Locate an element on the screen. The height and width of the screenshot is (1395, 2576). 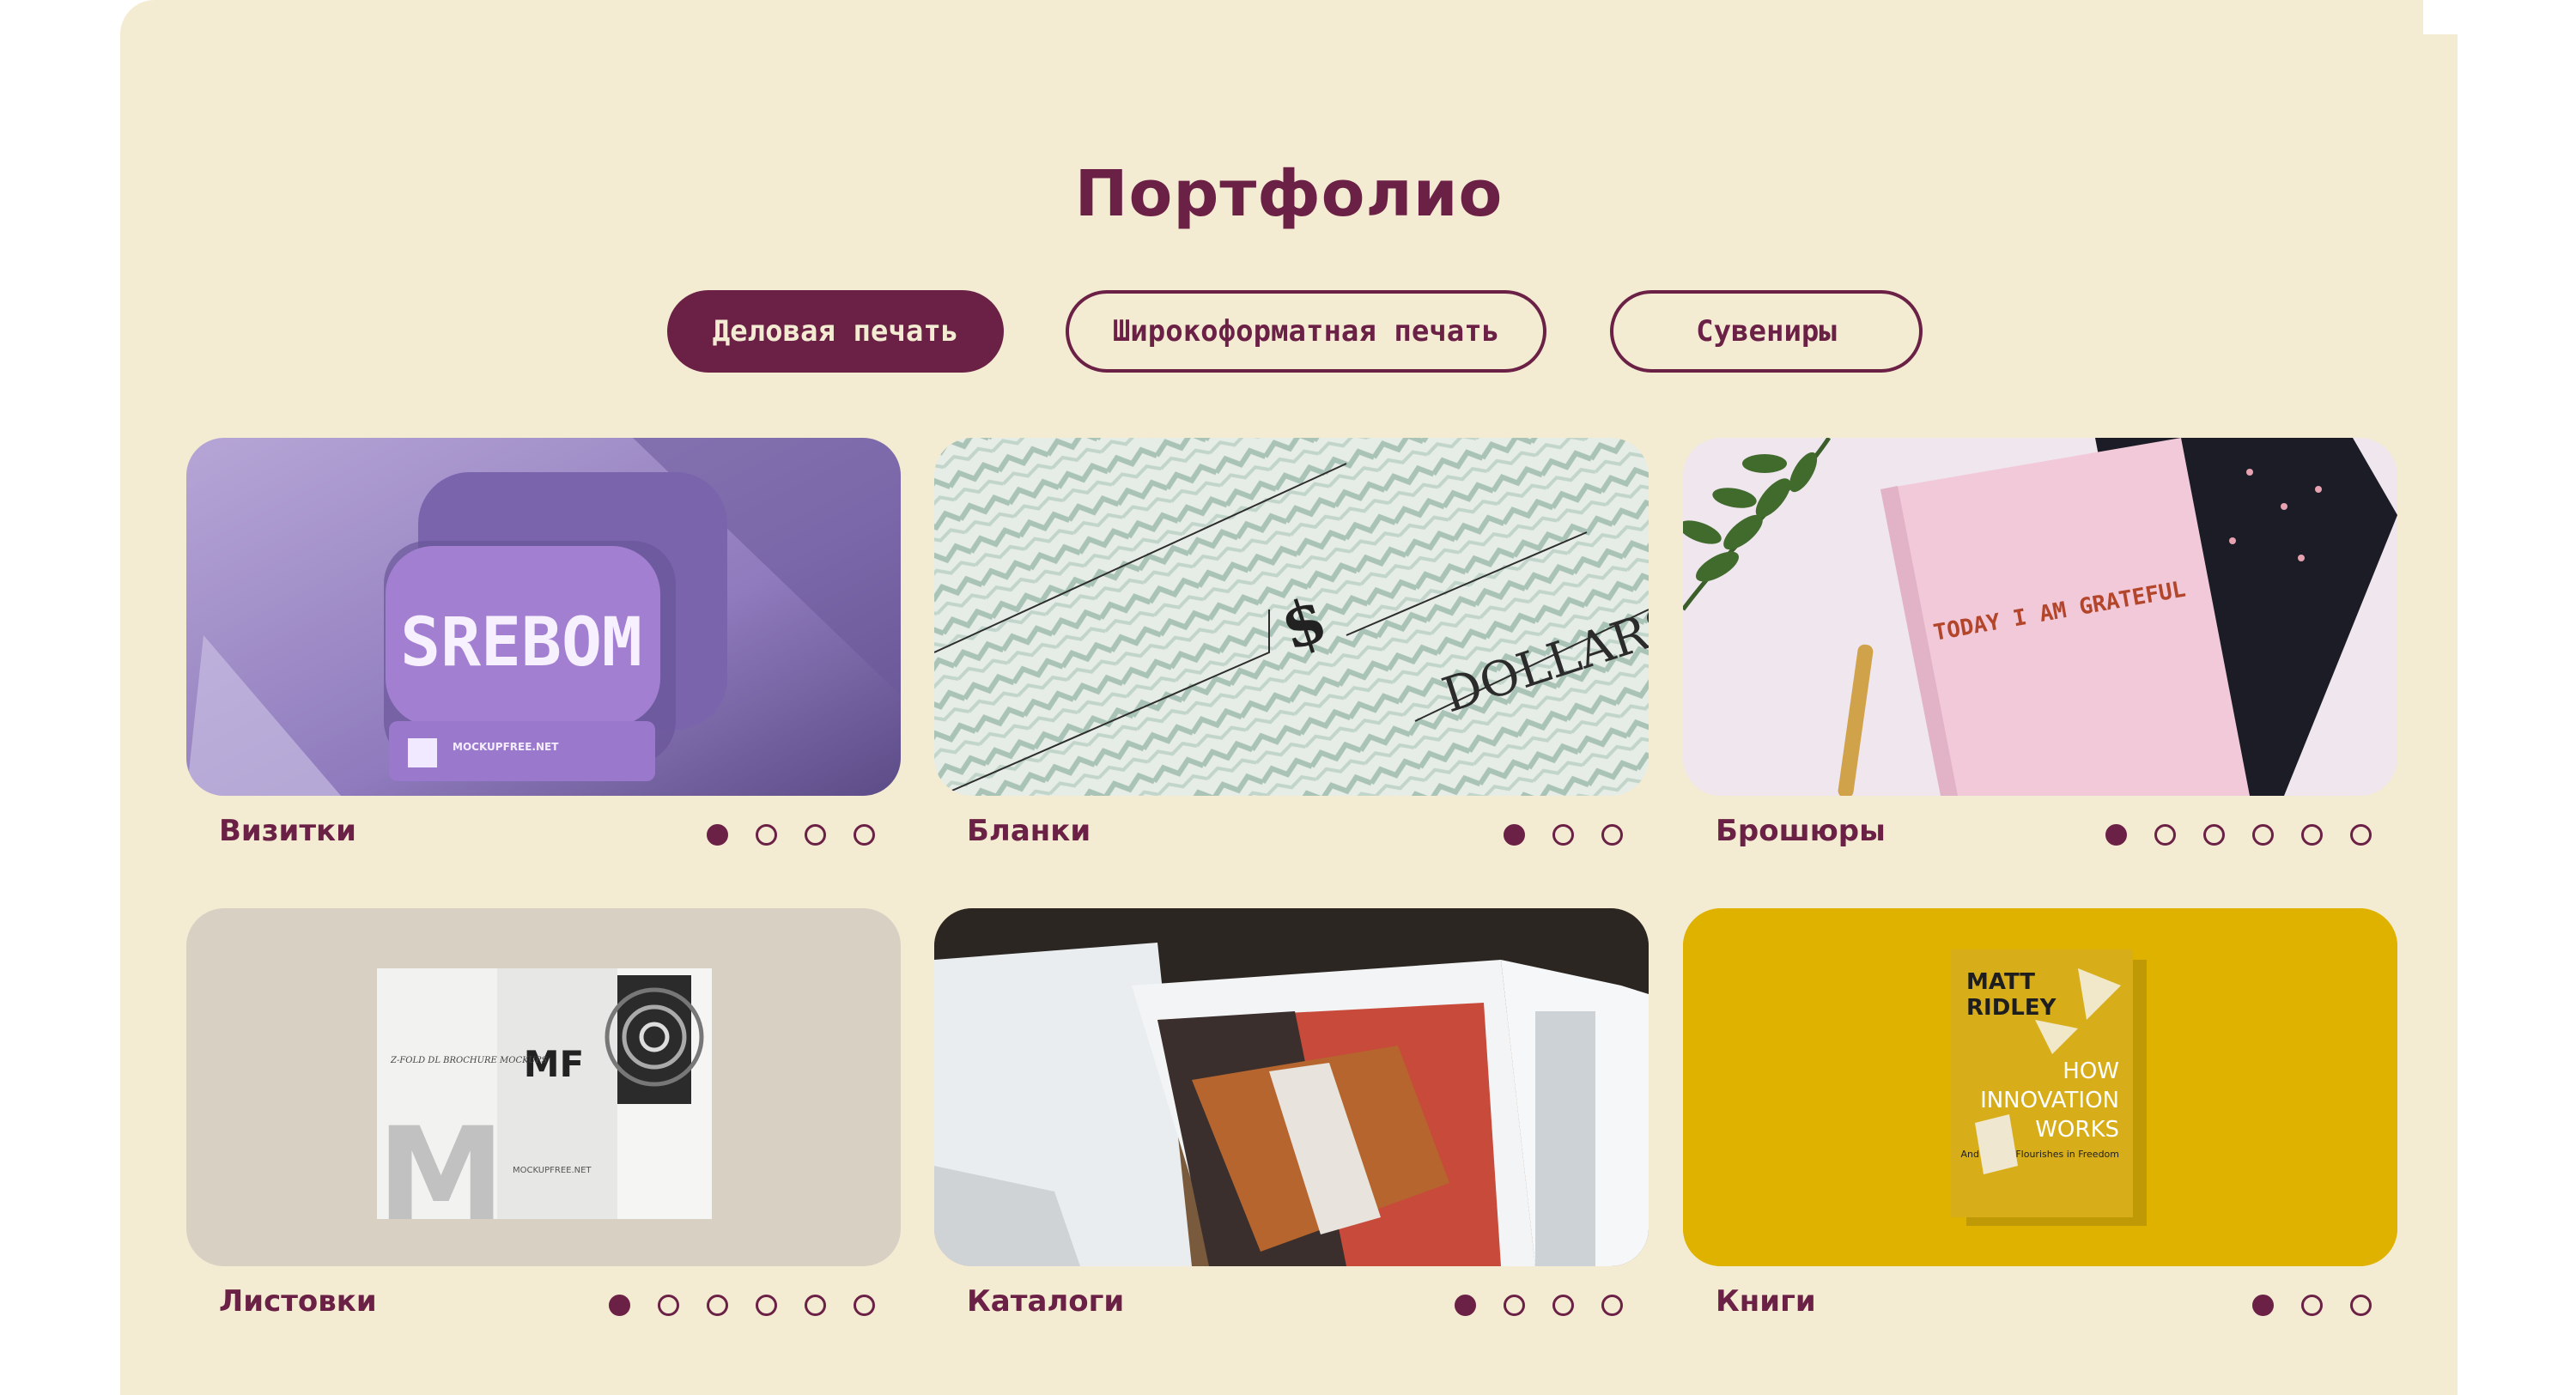
book-author-last: RIDLEY is located at coordinates (2011, 1008).